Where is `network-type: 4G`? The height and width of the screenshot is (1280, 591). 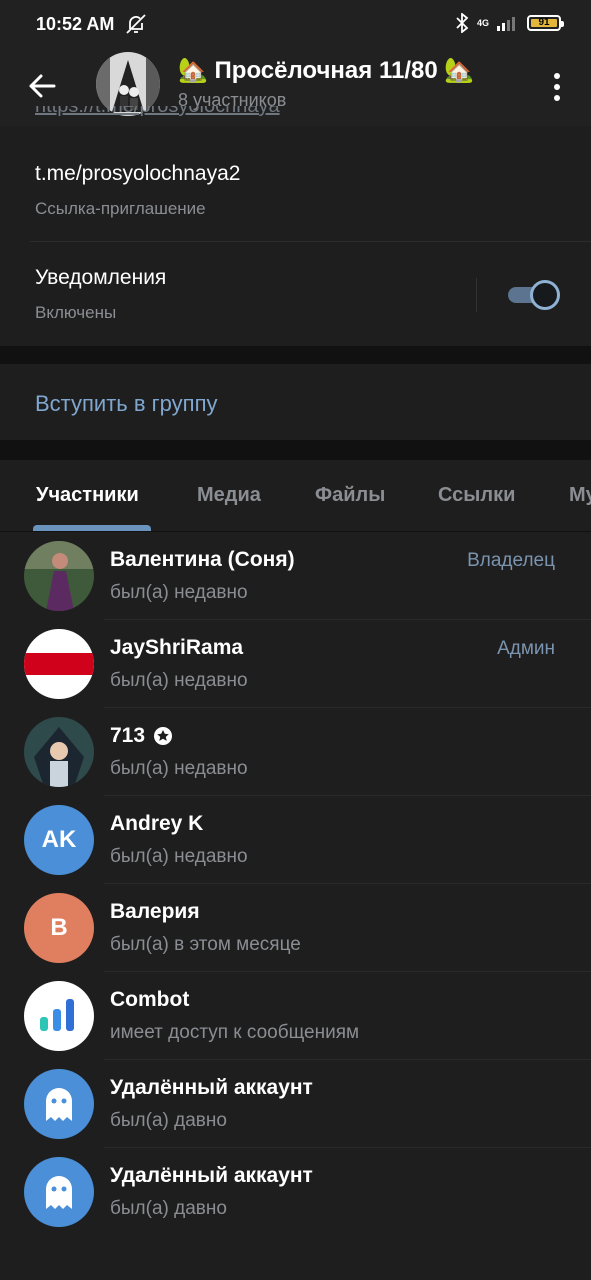 network-type: 4G is located at coordinates (482, 23).